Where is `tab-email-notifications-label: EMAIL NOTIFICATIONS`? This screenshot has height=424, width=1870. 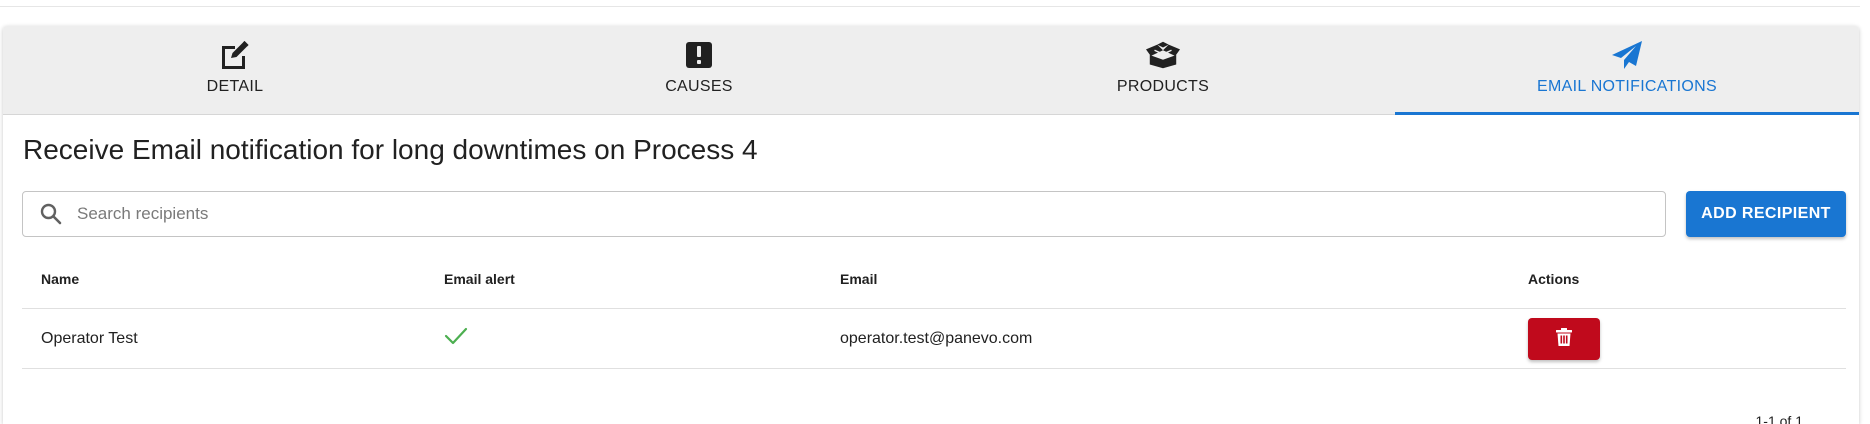 tab-email-notifications-label: EMAIL NOTIFICATIONS is located at coordinates (1627, 86).